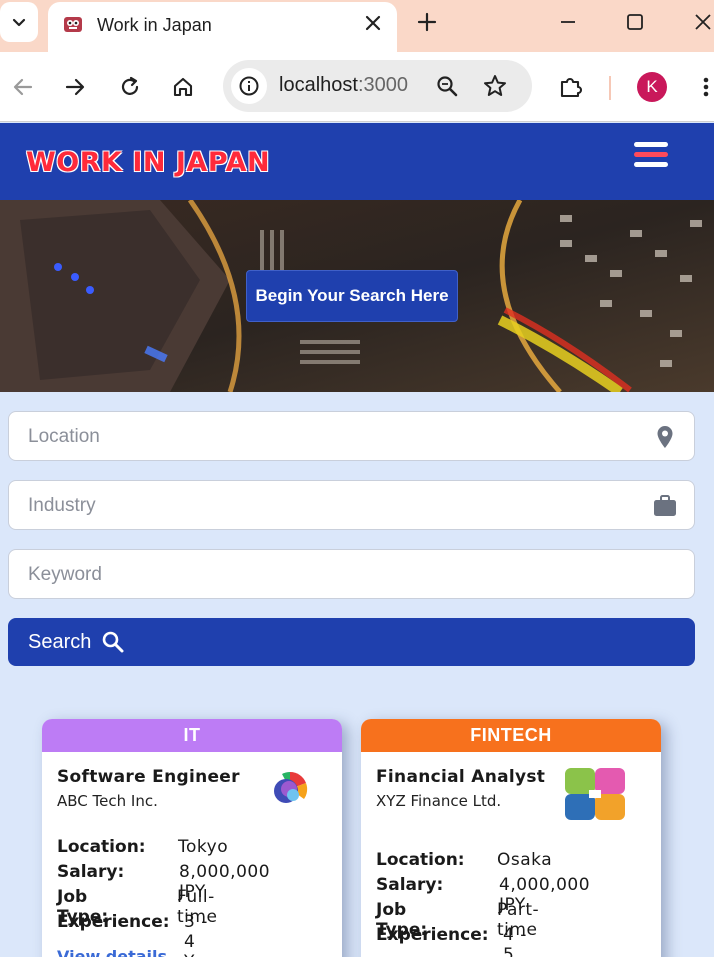 The height and width of the screenshot is (957, 714). What do you see at coordinates (382, 85) in the screenshot?
I see `url-port: :3000` at bounding box center [382, 85].